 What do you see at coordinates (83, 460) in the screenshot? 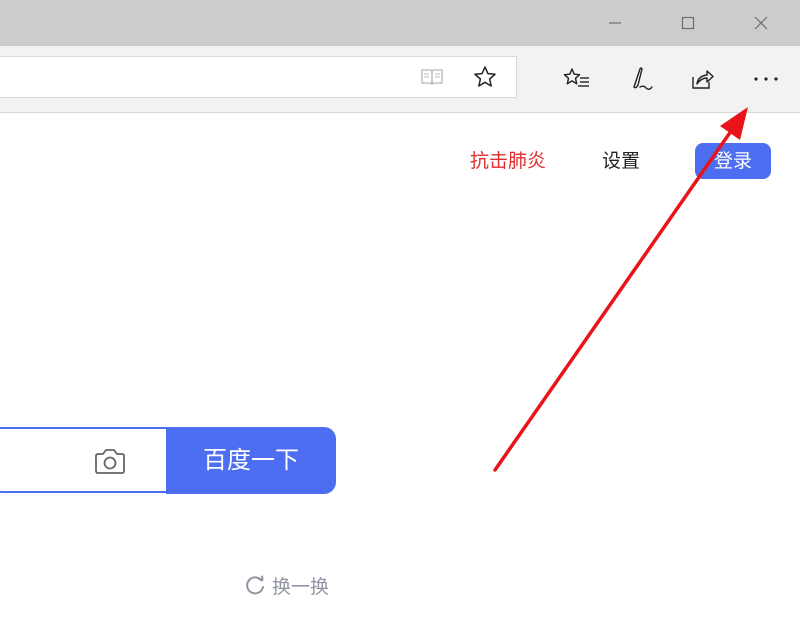
I see `search-input` at bounding box center [83, 460].